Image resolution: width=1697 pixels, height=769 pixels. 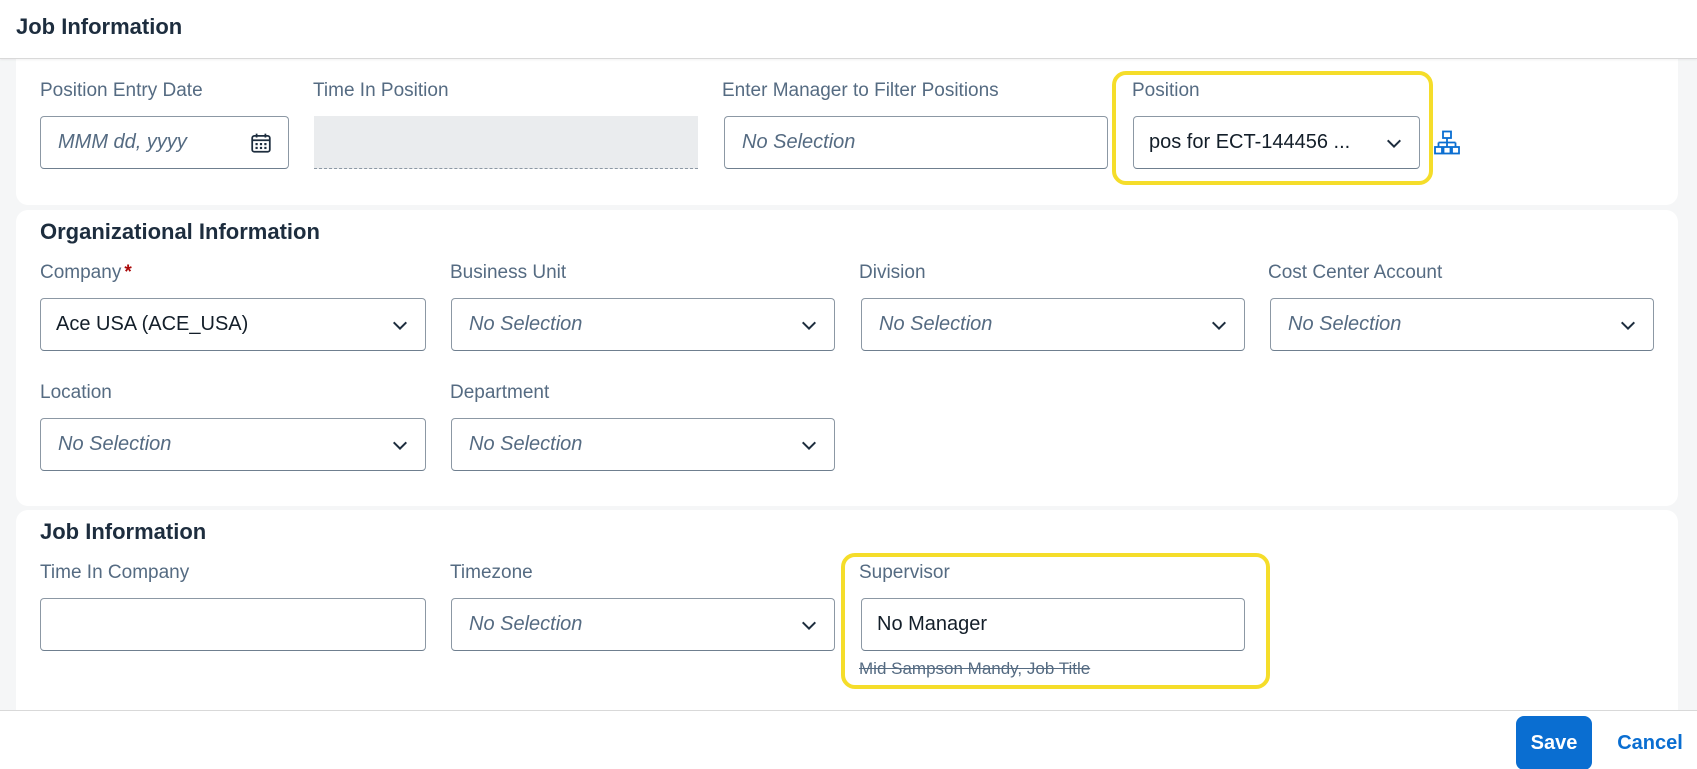 What do you see at coordinates (180, 231) in the screenshot?
I see `org-info-title: Organizational Information` at bounding box center [180, 231].